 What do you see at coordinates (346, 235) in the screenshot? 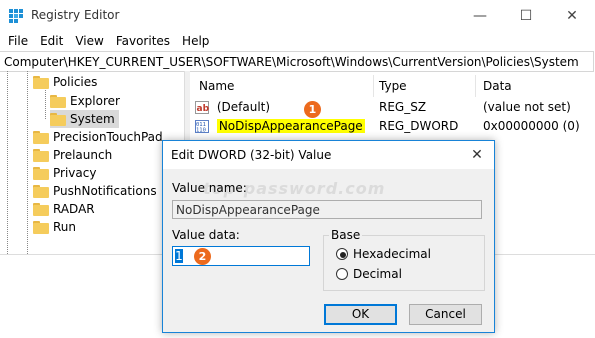
I see `base-label: Base` at bounding box center [346, 235].